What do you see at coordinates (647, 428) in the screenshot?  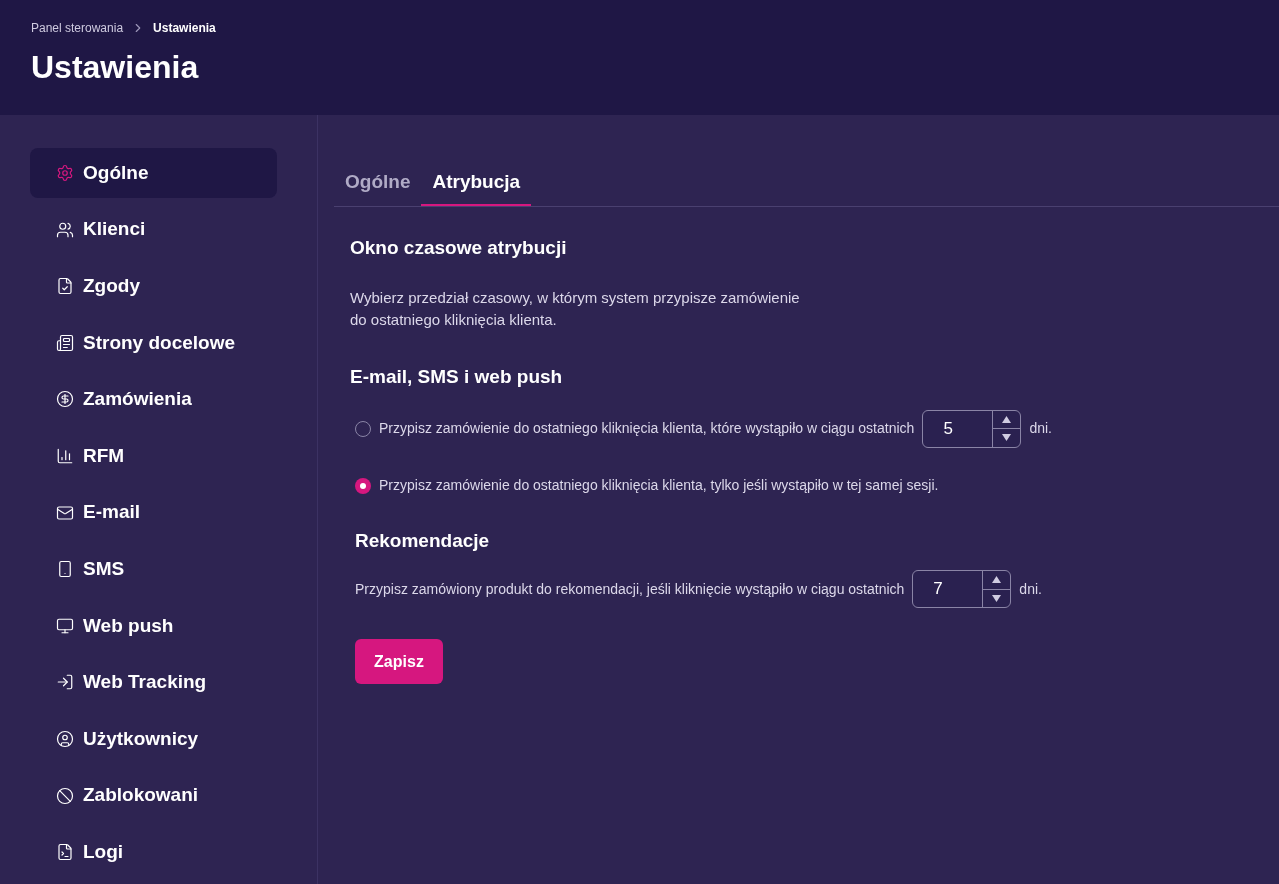 I see `radio-label: Przypisz zamówienie do ostatniego kliknięcia klienta, które wystąpiło w ciągu ostatnich` at bounding box center [647, 428].